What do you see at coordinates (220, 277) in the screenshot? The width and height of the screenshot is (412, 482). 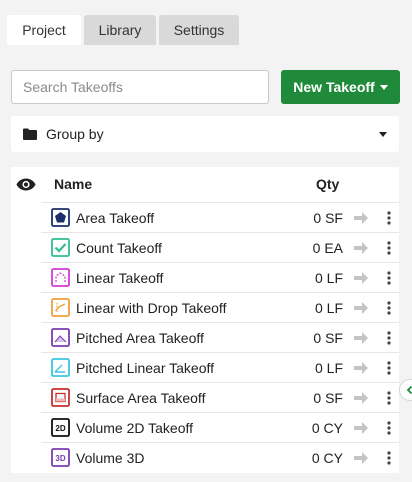 I see `table-row: Linear Takeoff 0 LF` at bounding box center [220, 277].